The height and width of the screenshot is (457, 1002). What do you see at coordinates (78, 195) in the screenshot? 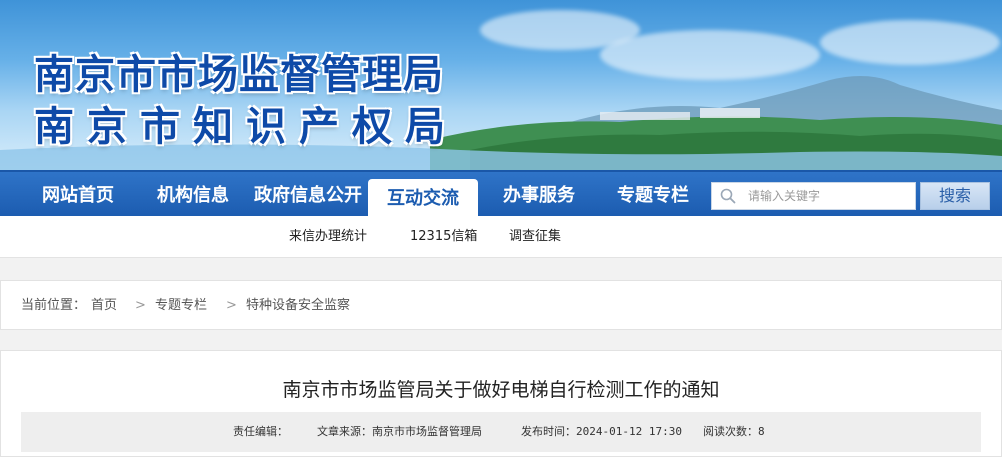
I see `nav-item-home: 网站首页` at bounding box center [78, 195].